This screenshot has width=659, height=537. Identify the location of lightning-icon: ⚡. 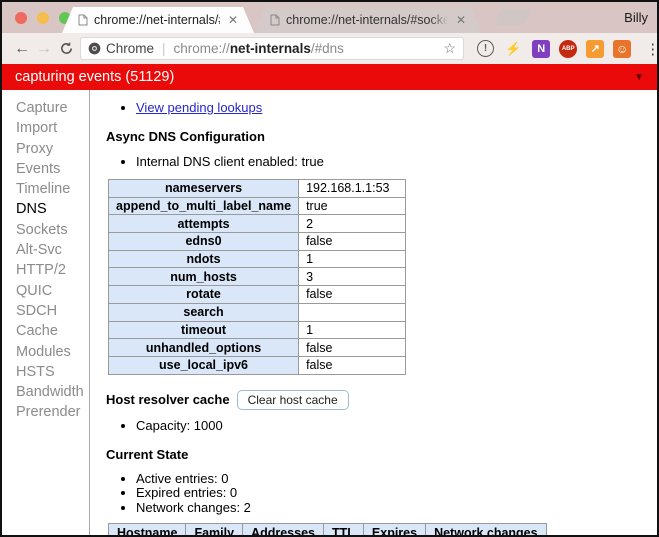
(513, 49).